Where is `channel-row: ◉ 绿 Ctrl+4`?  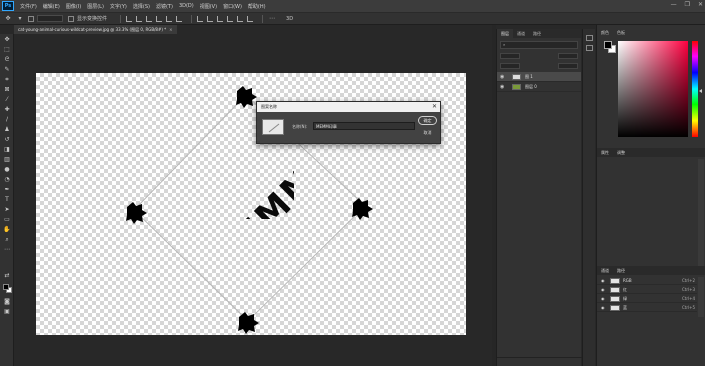
channel-row: ◉ 绿 Ctrl+4 is located at coordinates (647, 299).